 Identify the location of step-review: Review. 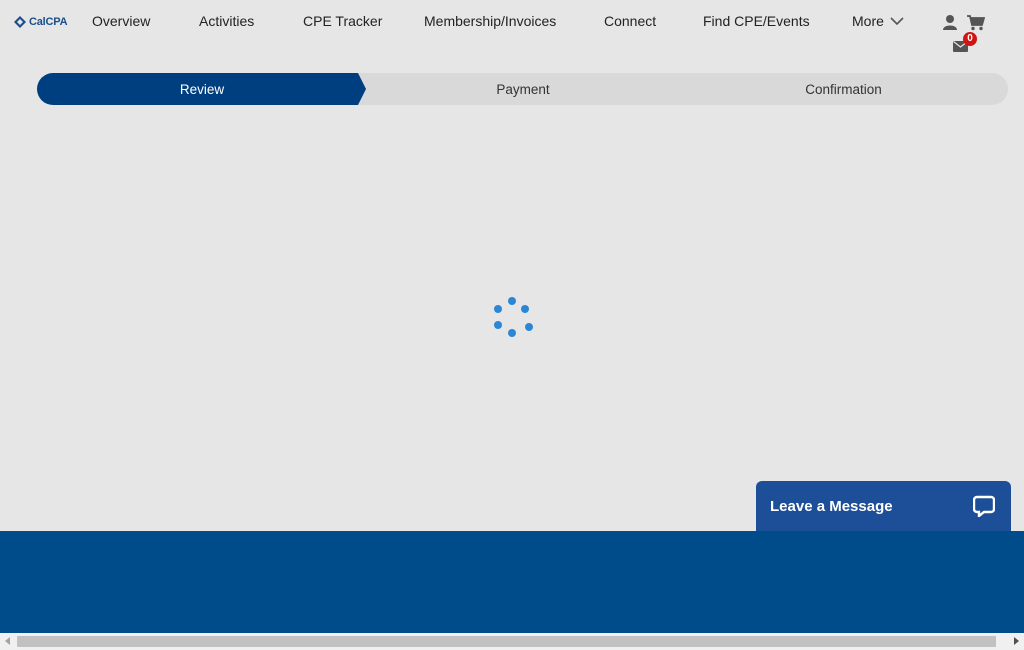
(202, 89).